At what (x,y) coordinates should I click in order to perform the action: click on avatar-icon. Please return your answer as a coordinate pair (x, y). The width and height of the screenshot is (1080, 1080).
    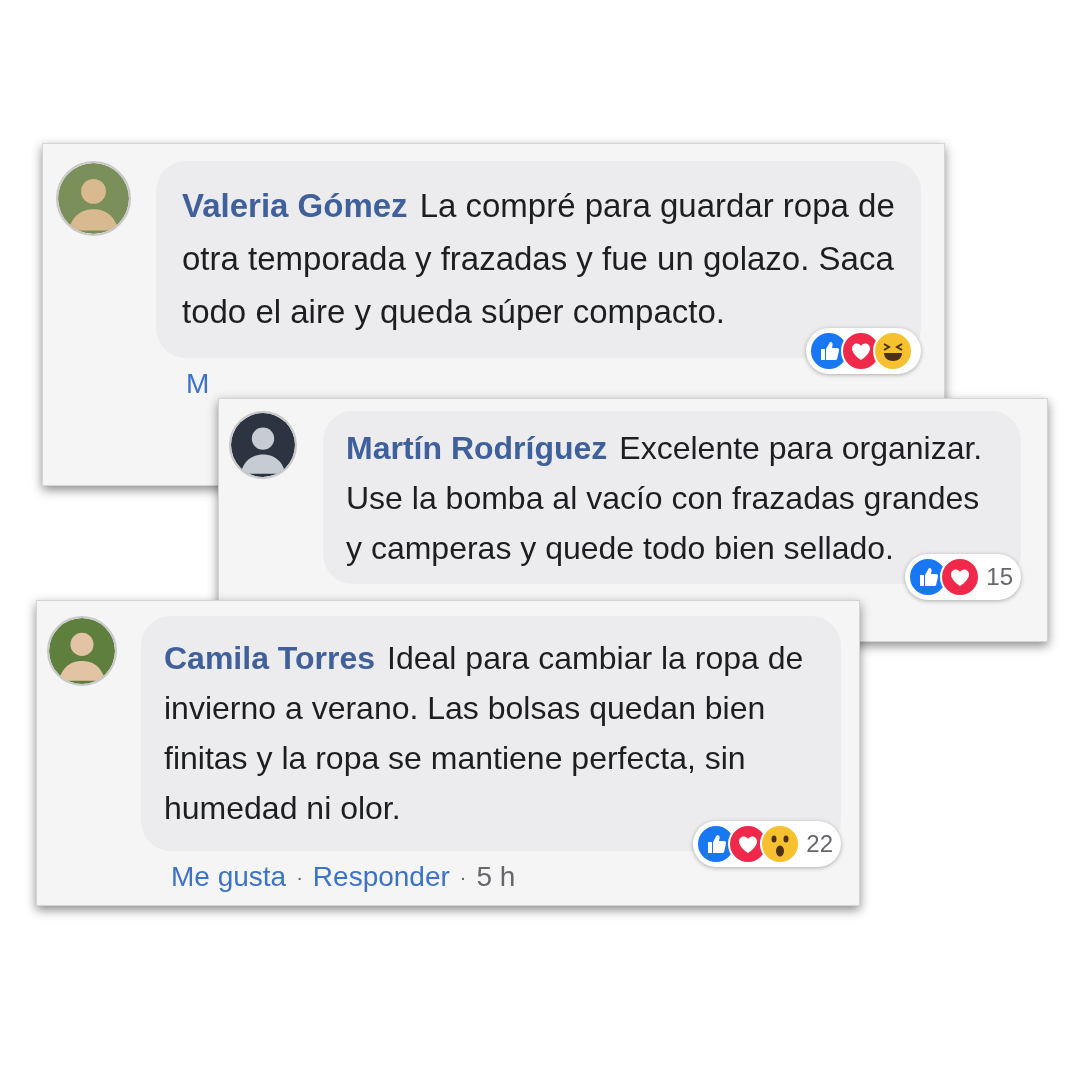
    Looking at the image, I should click on (263, 445).